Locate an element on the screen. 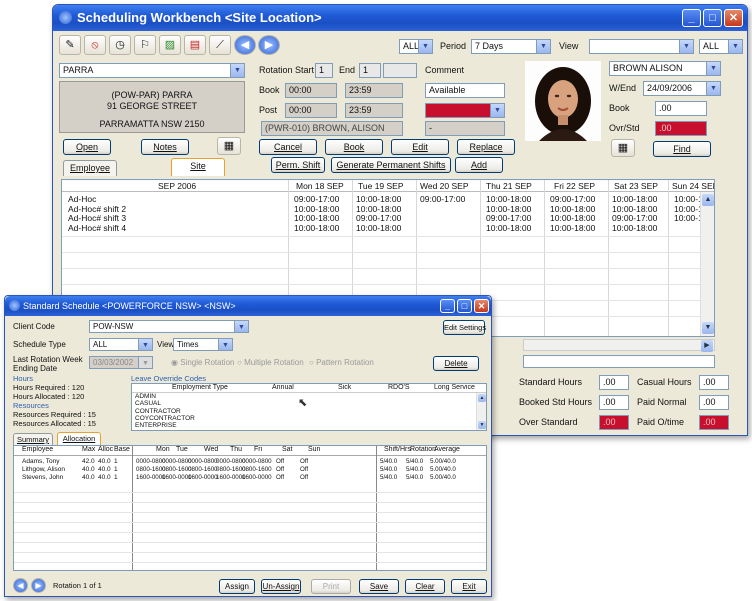 This screenshot has height=601, width=752. post-from-field: 00:00 is located at coordinates (311, 110).